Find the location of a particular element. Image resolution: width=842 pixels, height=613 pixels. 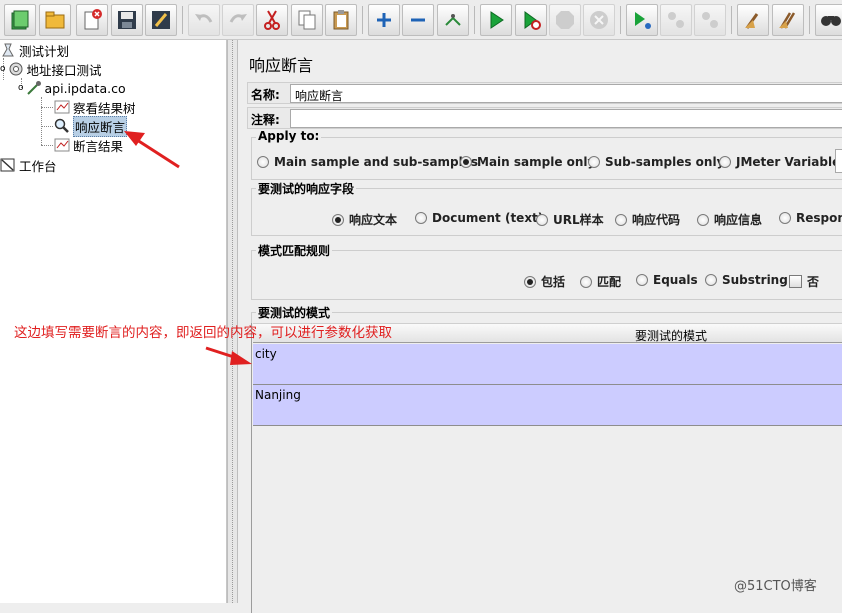

comment-label: 注释: is located at coordinates (265, 120).